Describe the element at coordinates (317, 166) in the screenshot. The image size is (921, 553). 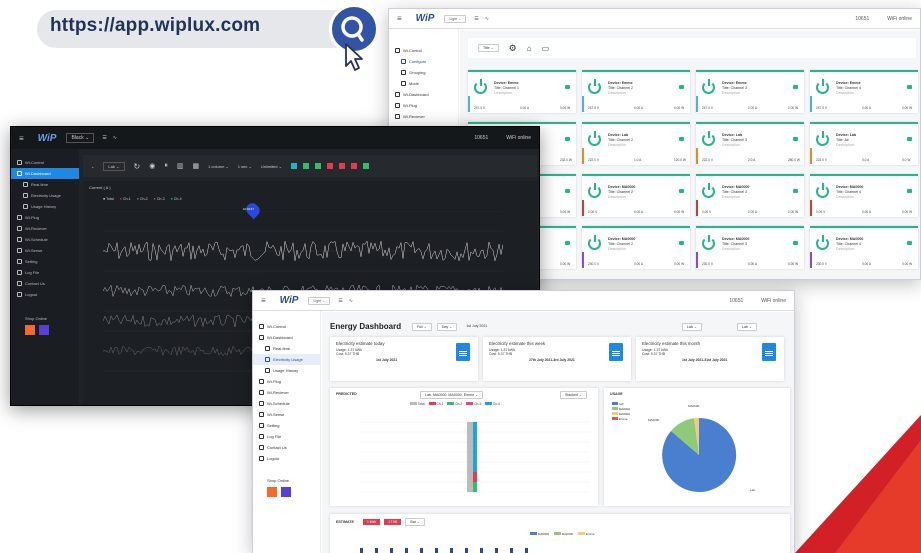
I see `color-btn-green2` at that location.